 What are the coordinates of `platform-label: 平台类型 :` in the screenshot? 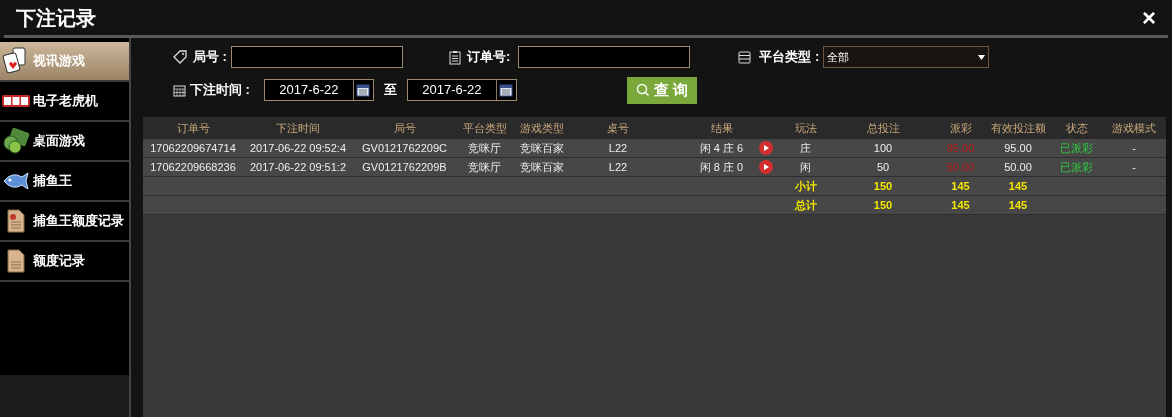 It's located at (789, 57).